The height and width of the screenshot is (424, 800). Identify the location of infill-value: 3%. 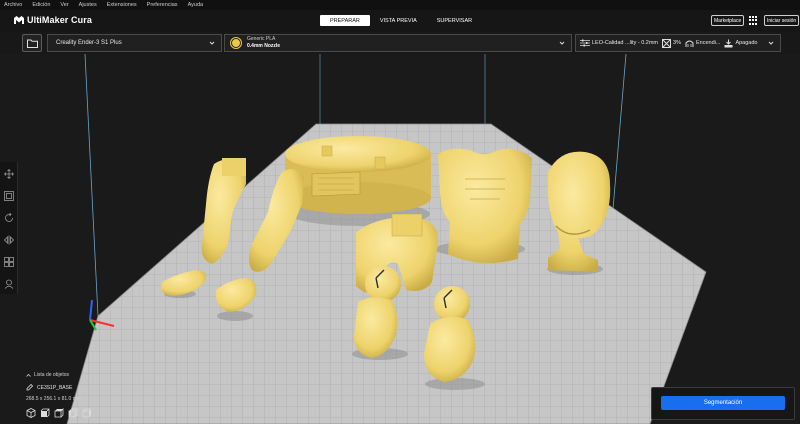
(677, 43).